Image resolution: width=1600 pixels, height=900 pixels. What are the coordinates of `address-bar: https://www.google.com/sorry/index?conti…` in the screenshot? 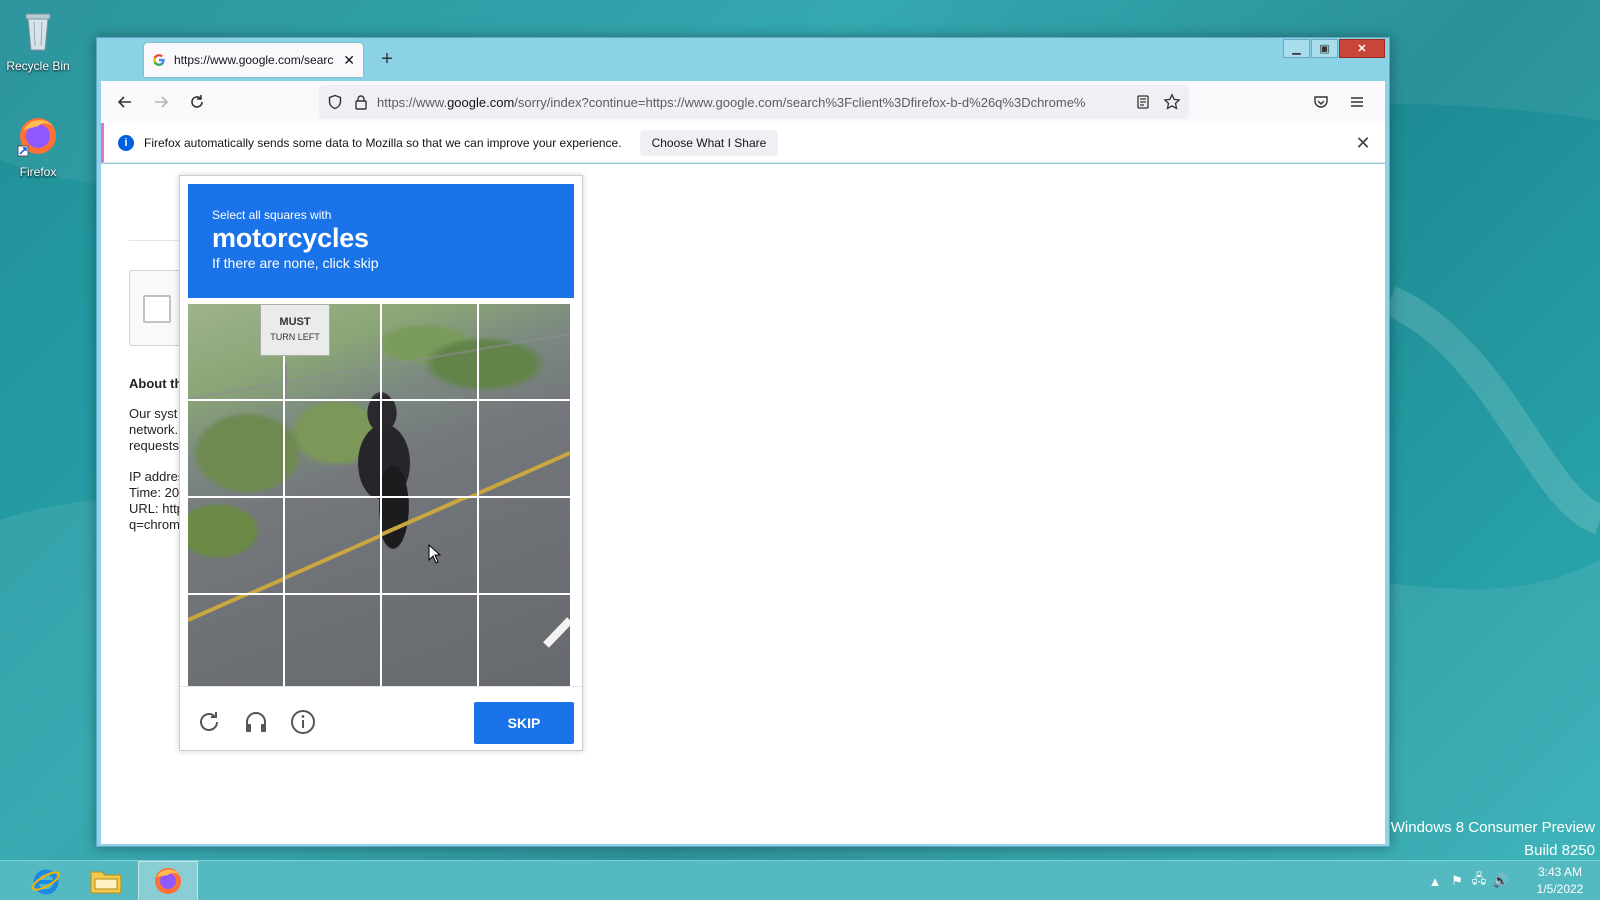 It's located at (754, 102).